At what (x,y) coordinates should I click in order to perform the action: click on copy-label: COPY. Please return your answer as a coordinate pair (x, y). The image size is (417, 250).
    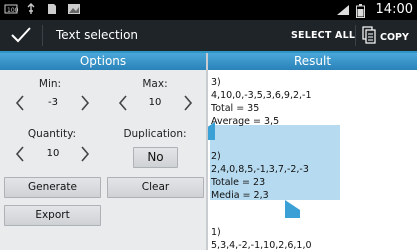
    Looking at the image, I should click on (394, 37).